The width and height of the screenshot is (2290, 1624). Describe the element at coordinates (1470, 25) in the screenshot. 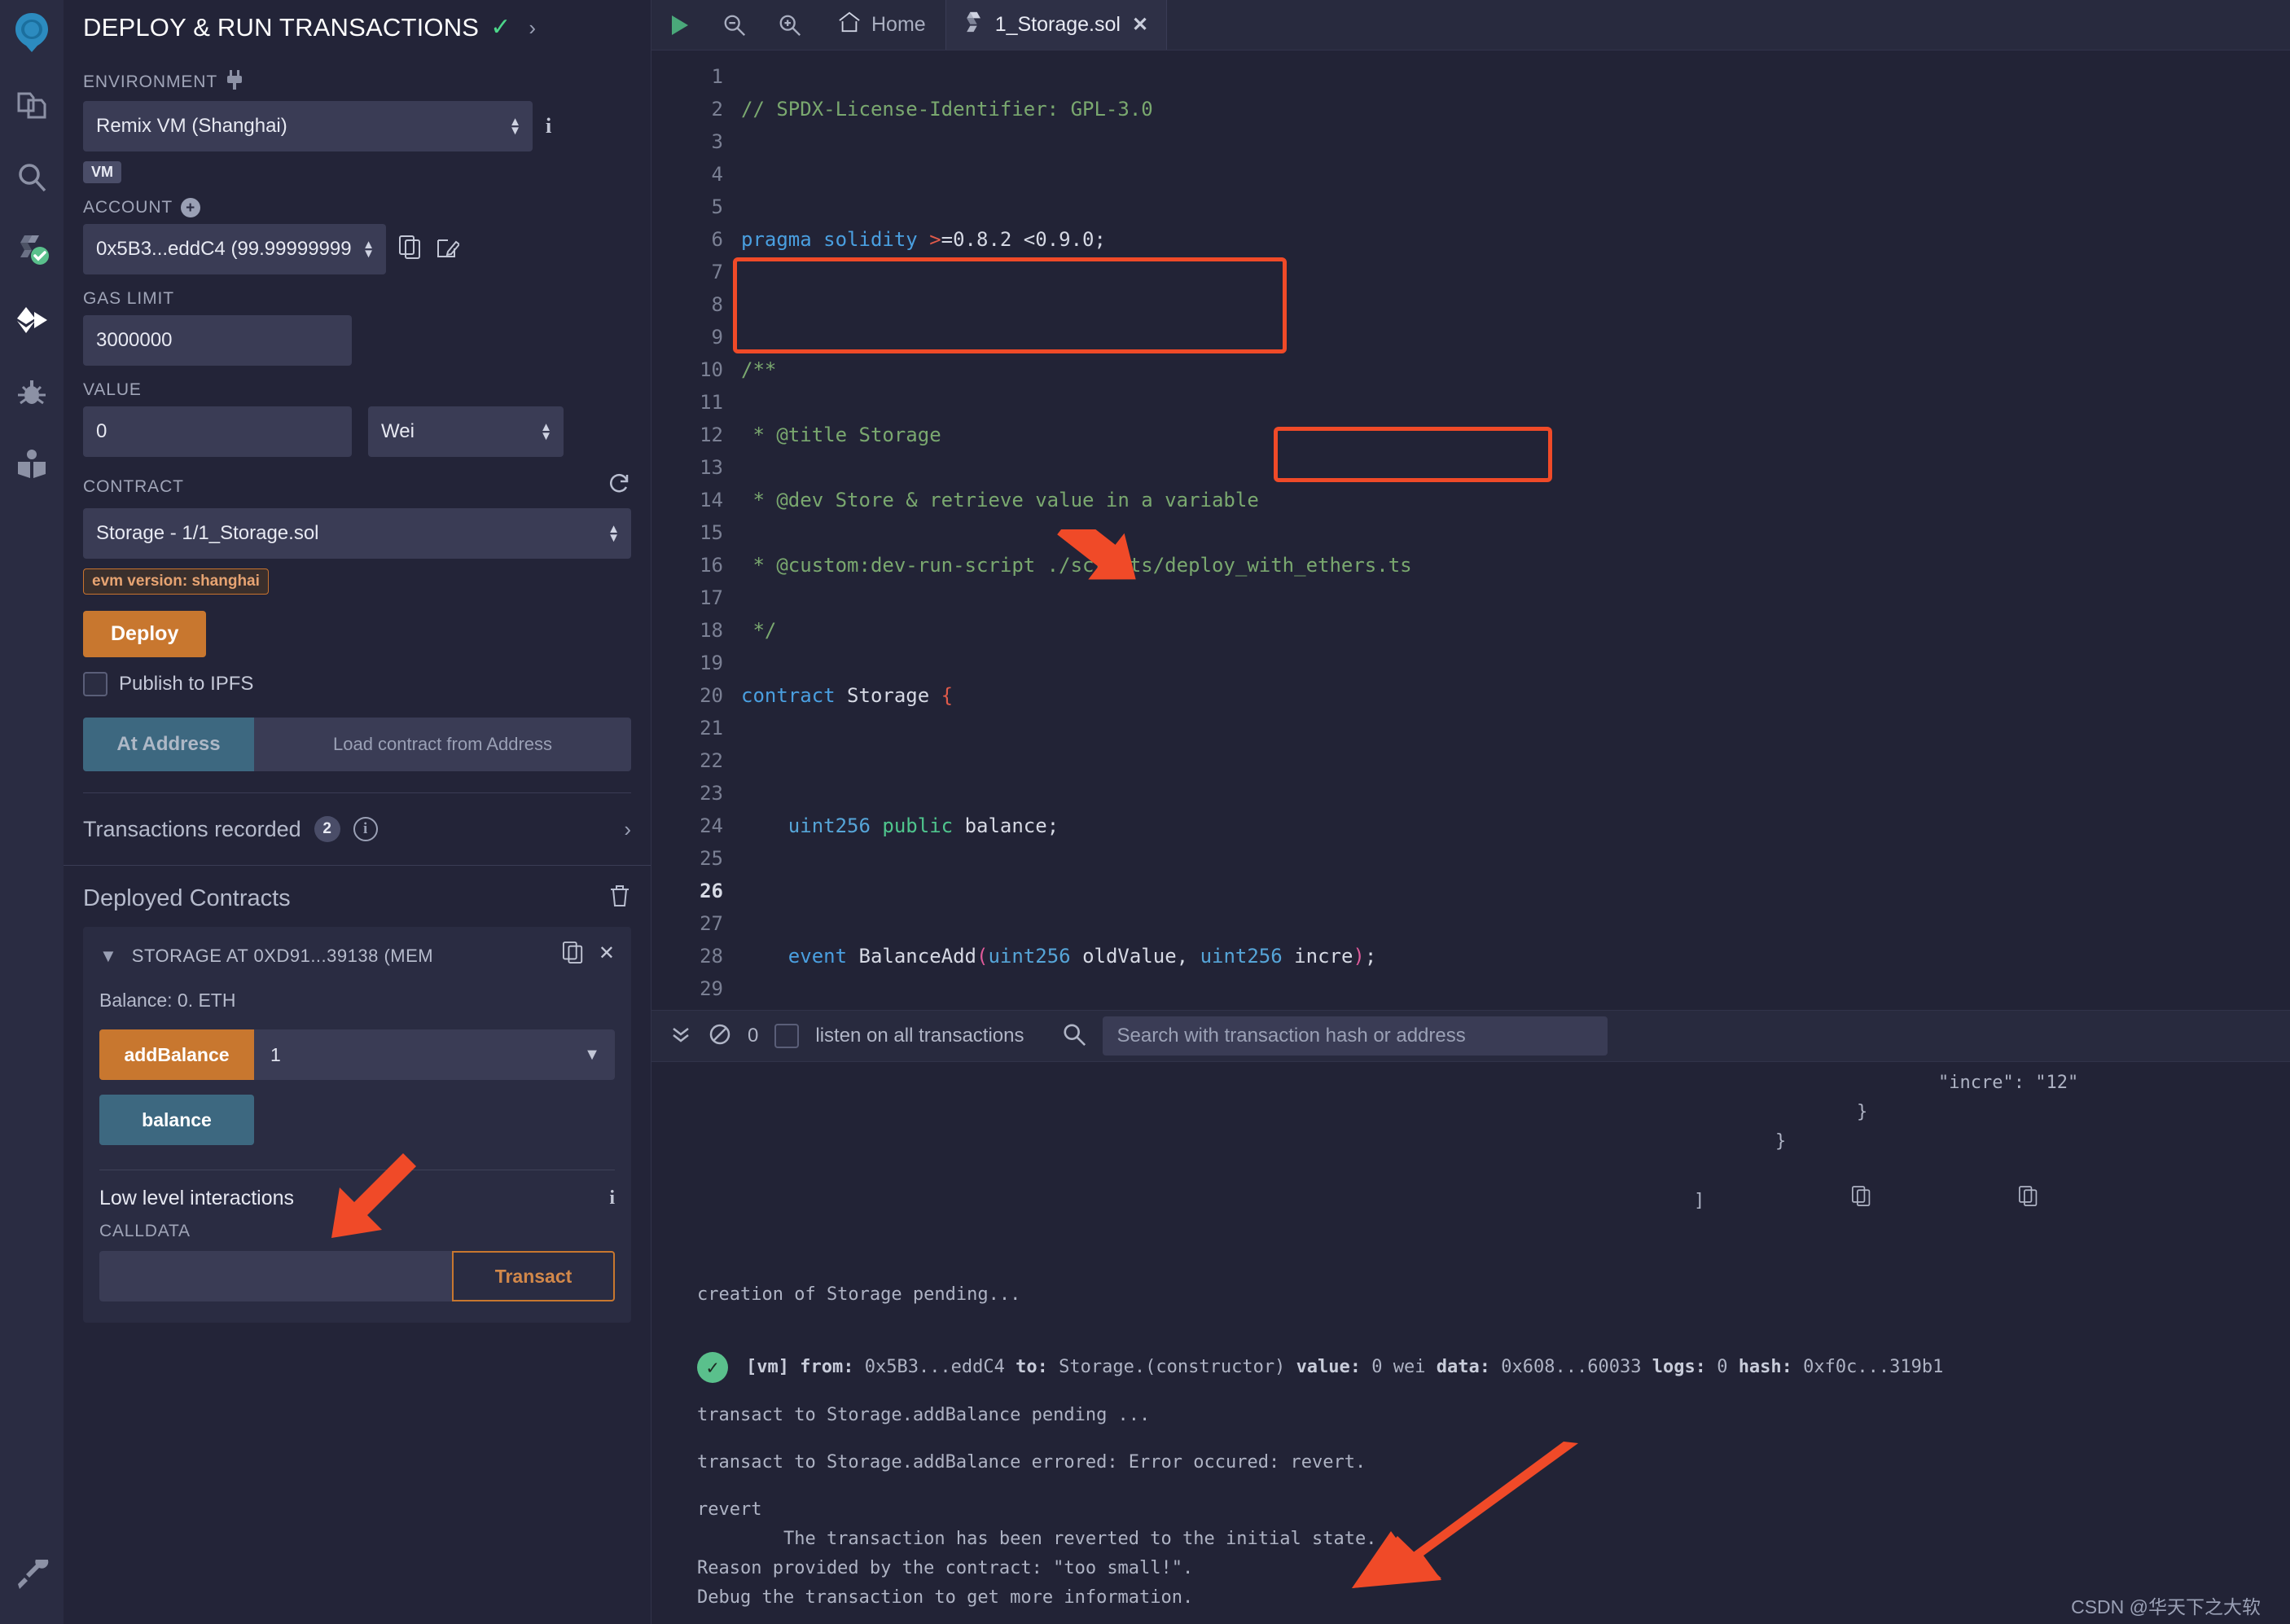

I see `editor-tabbar: Home 1_Storage.sol ✕` at that location.